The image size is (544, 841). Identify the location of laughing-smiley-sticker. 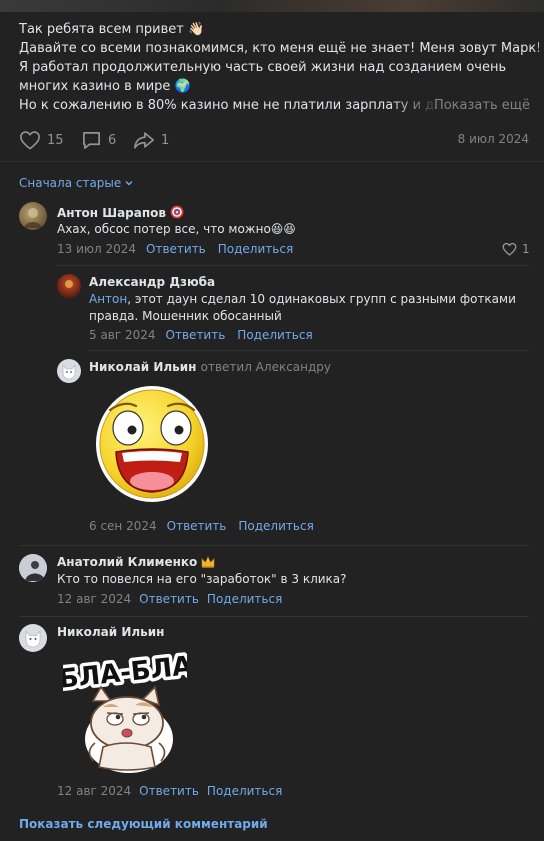
(152, 444).